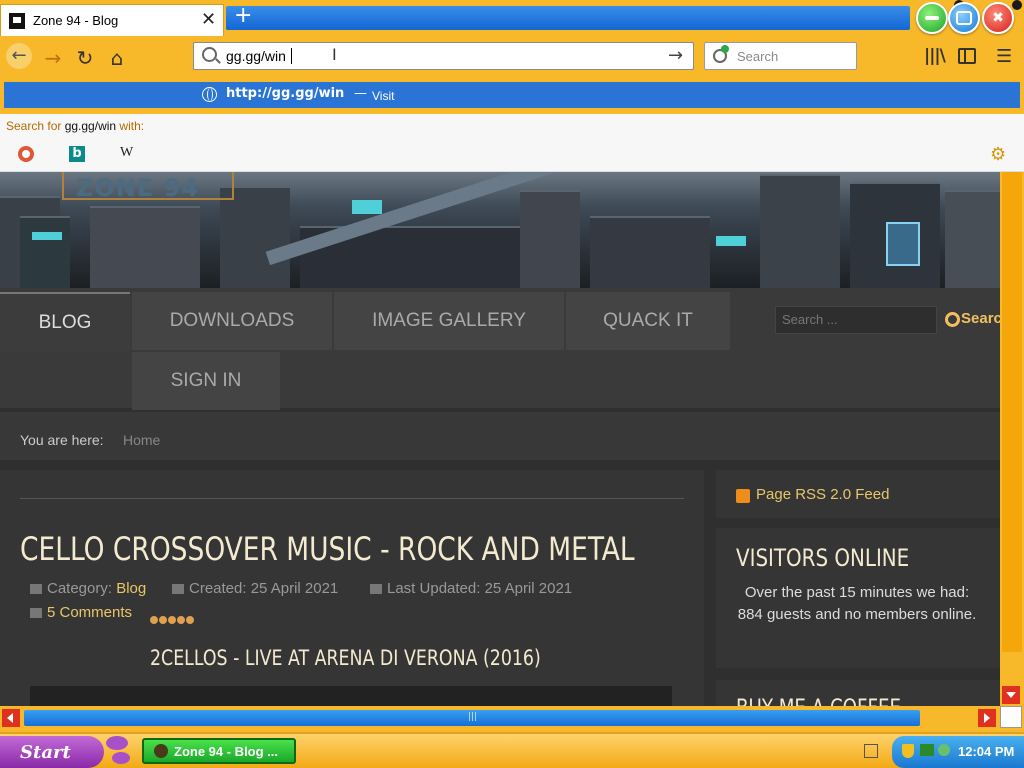 The height and width of the screenshot is (768, 1024). I want to click on browser-icon, so click(161, 751).